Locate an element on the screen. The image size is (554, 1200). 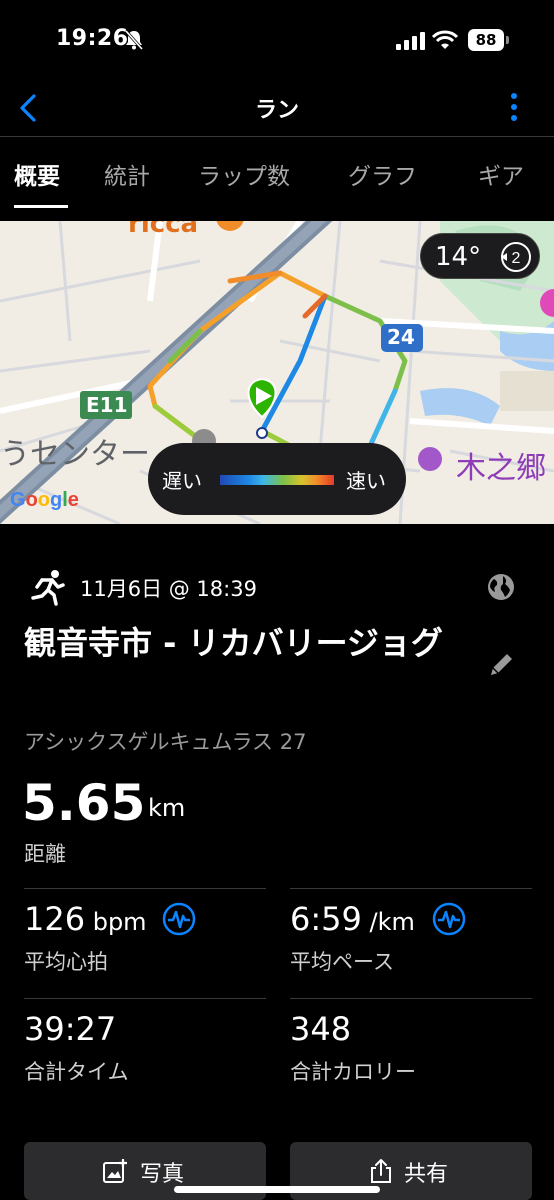
add-photo-icon is located at coordinates (115, 1171).